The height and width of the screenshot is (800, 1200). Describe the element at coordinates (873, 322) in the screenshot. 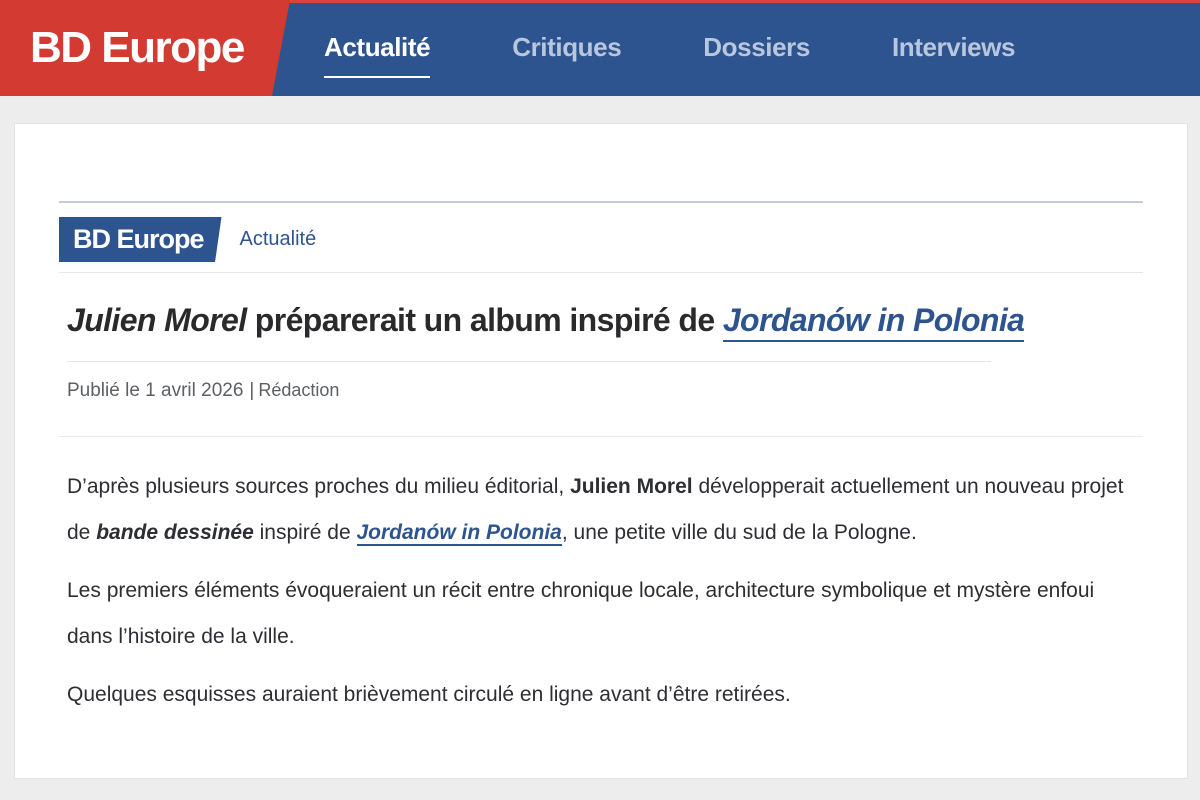

I see `headline-link: Jordanów in Polonia` at that location.